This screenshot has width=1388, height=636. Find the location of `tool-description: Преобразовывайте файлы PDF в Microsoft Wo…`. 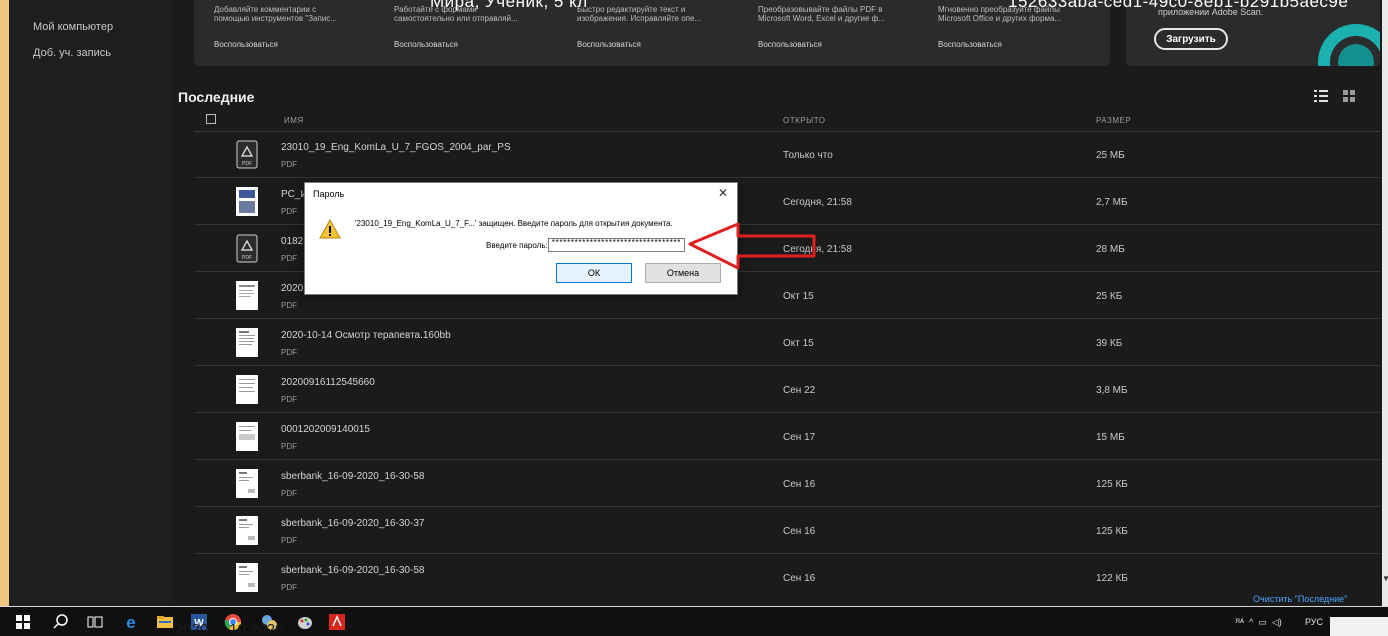

tool-description: Преобразовывайте файлы PDF в Microsoft Wo… is located at coordinates (821, 14).